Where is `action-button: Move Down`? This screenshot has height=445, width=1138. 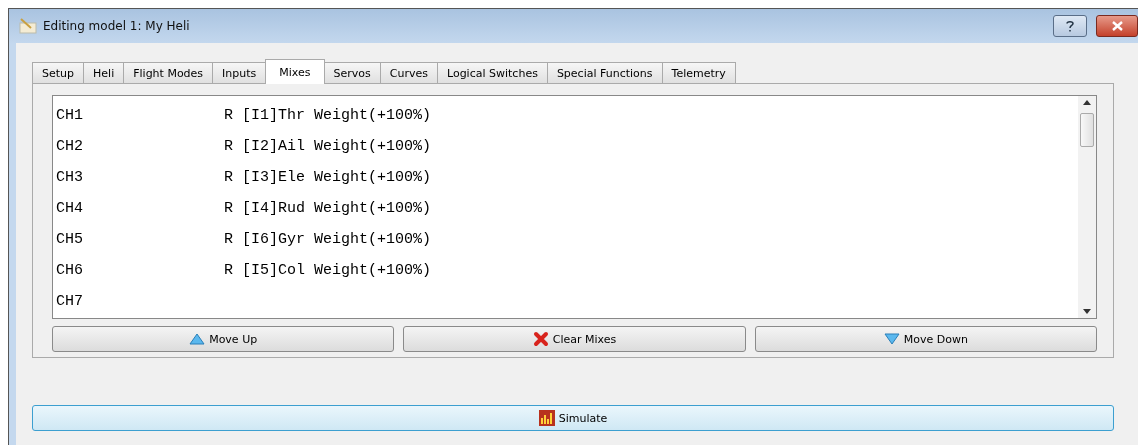 action-button: Move Down is located at coordinates (925, 339).